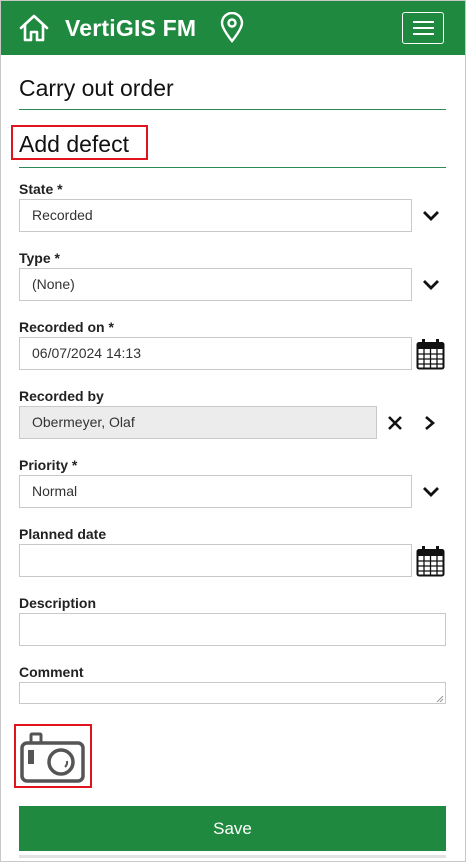 This screenshot has width=466, height=862. Describe the element at coordinates (39, 258) in the screenshot. I see `type-label: Type *` at that location.